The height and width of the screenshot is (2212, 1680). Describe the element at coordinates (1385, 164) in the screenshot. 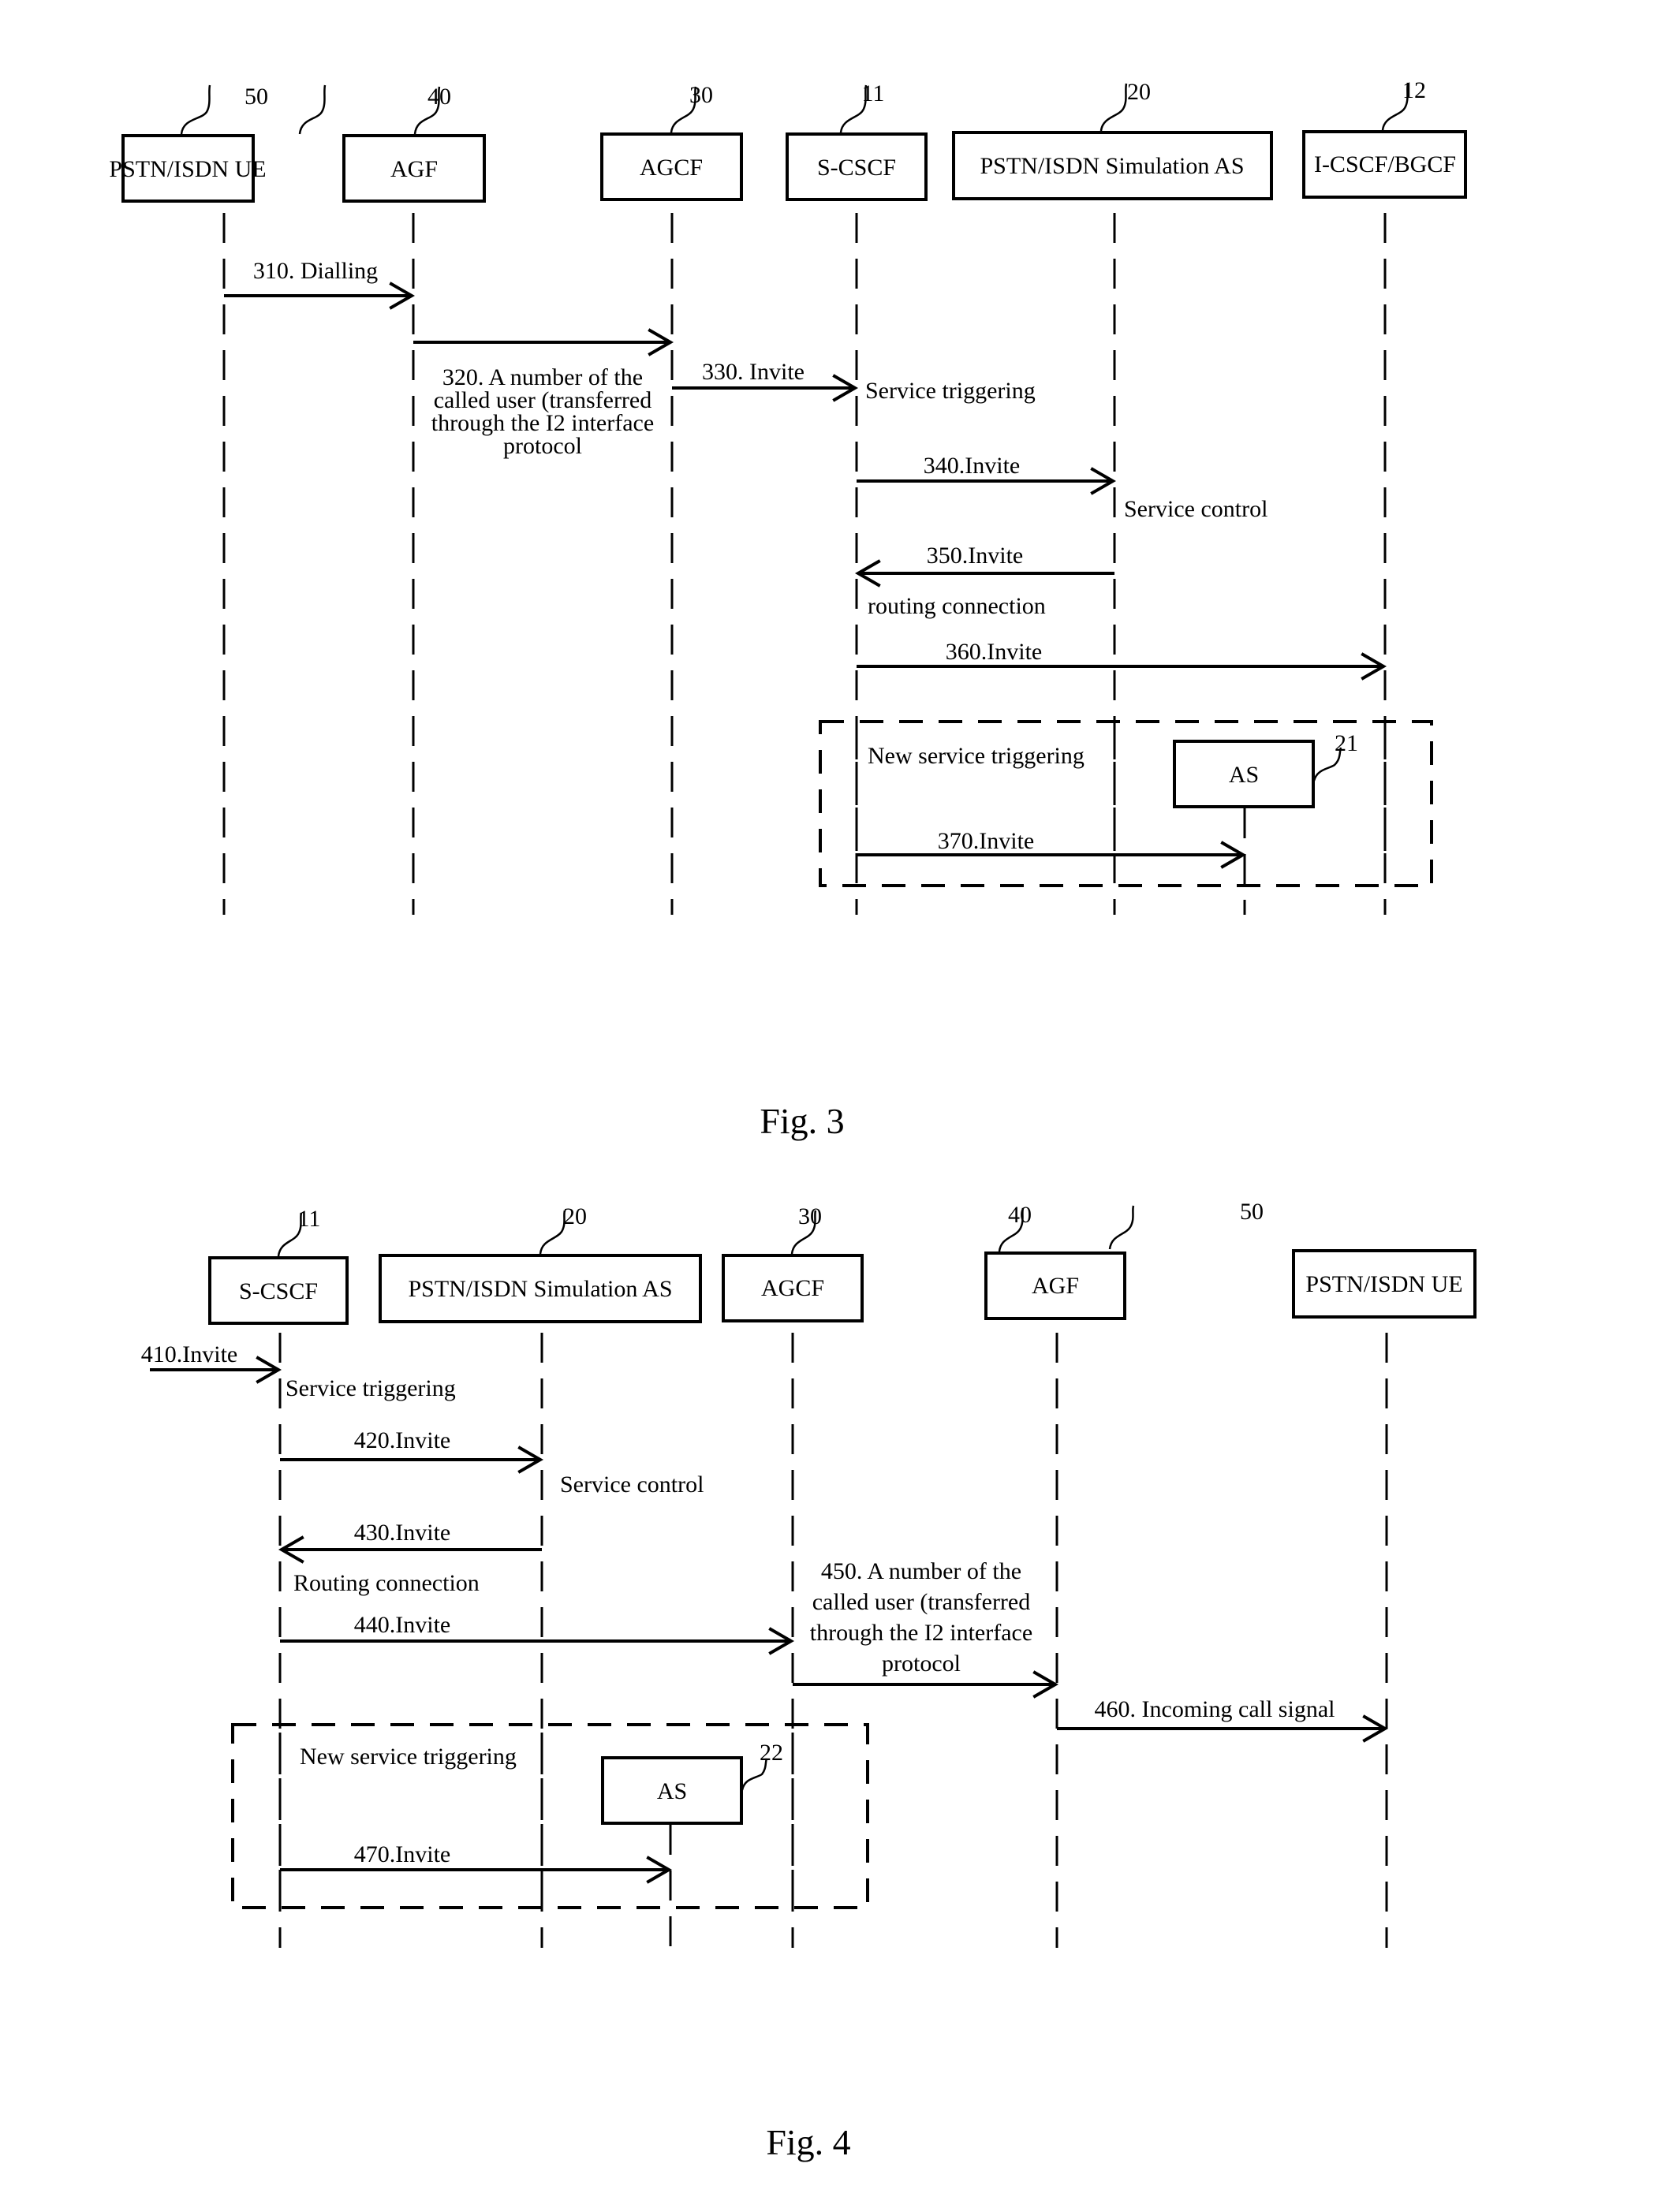

I see `participant-label: I-CSCF/BGCF` at that location.